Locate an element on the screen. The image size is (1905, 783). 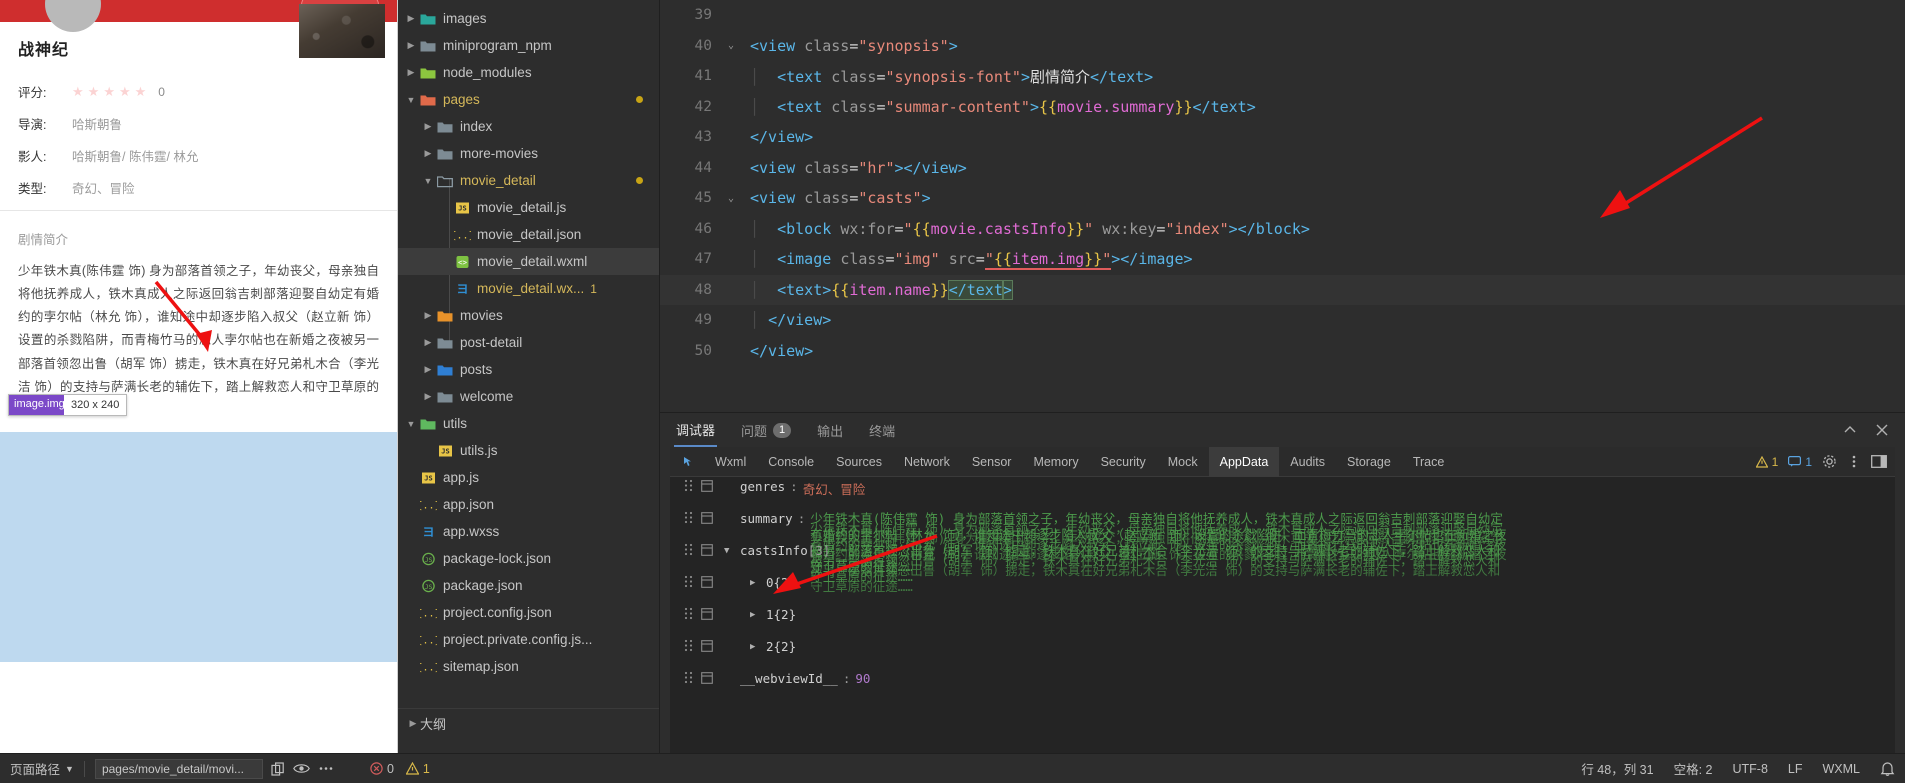
copy-icon is located at coordinates (278, 768).